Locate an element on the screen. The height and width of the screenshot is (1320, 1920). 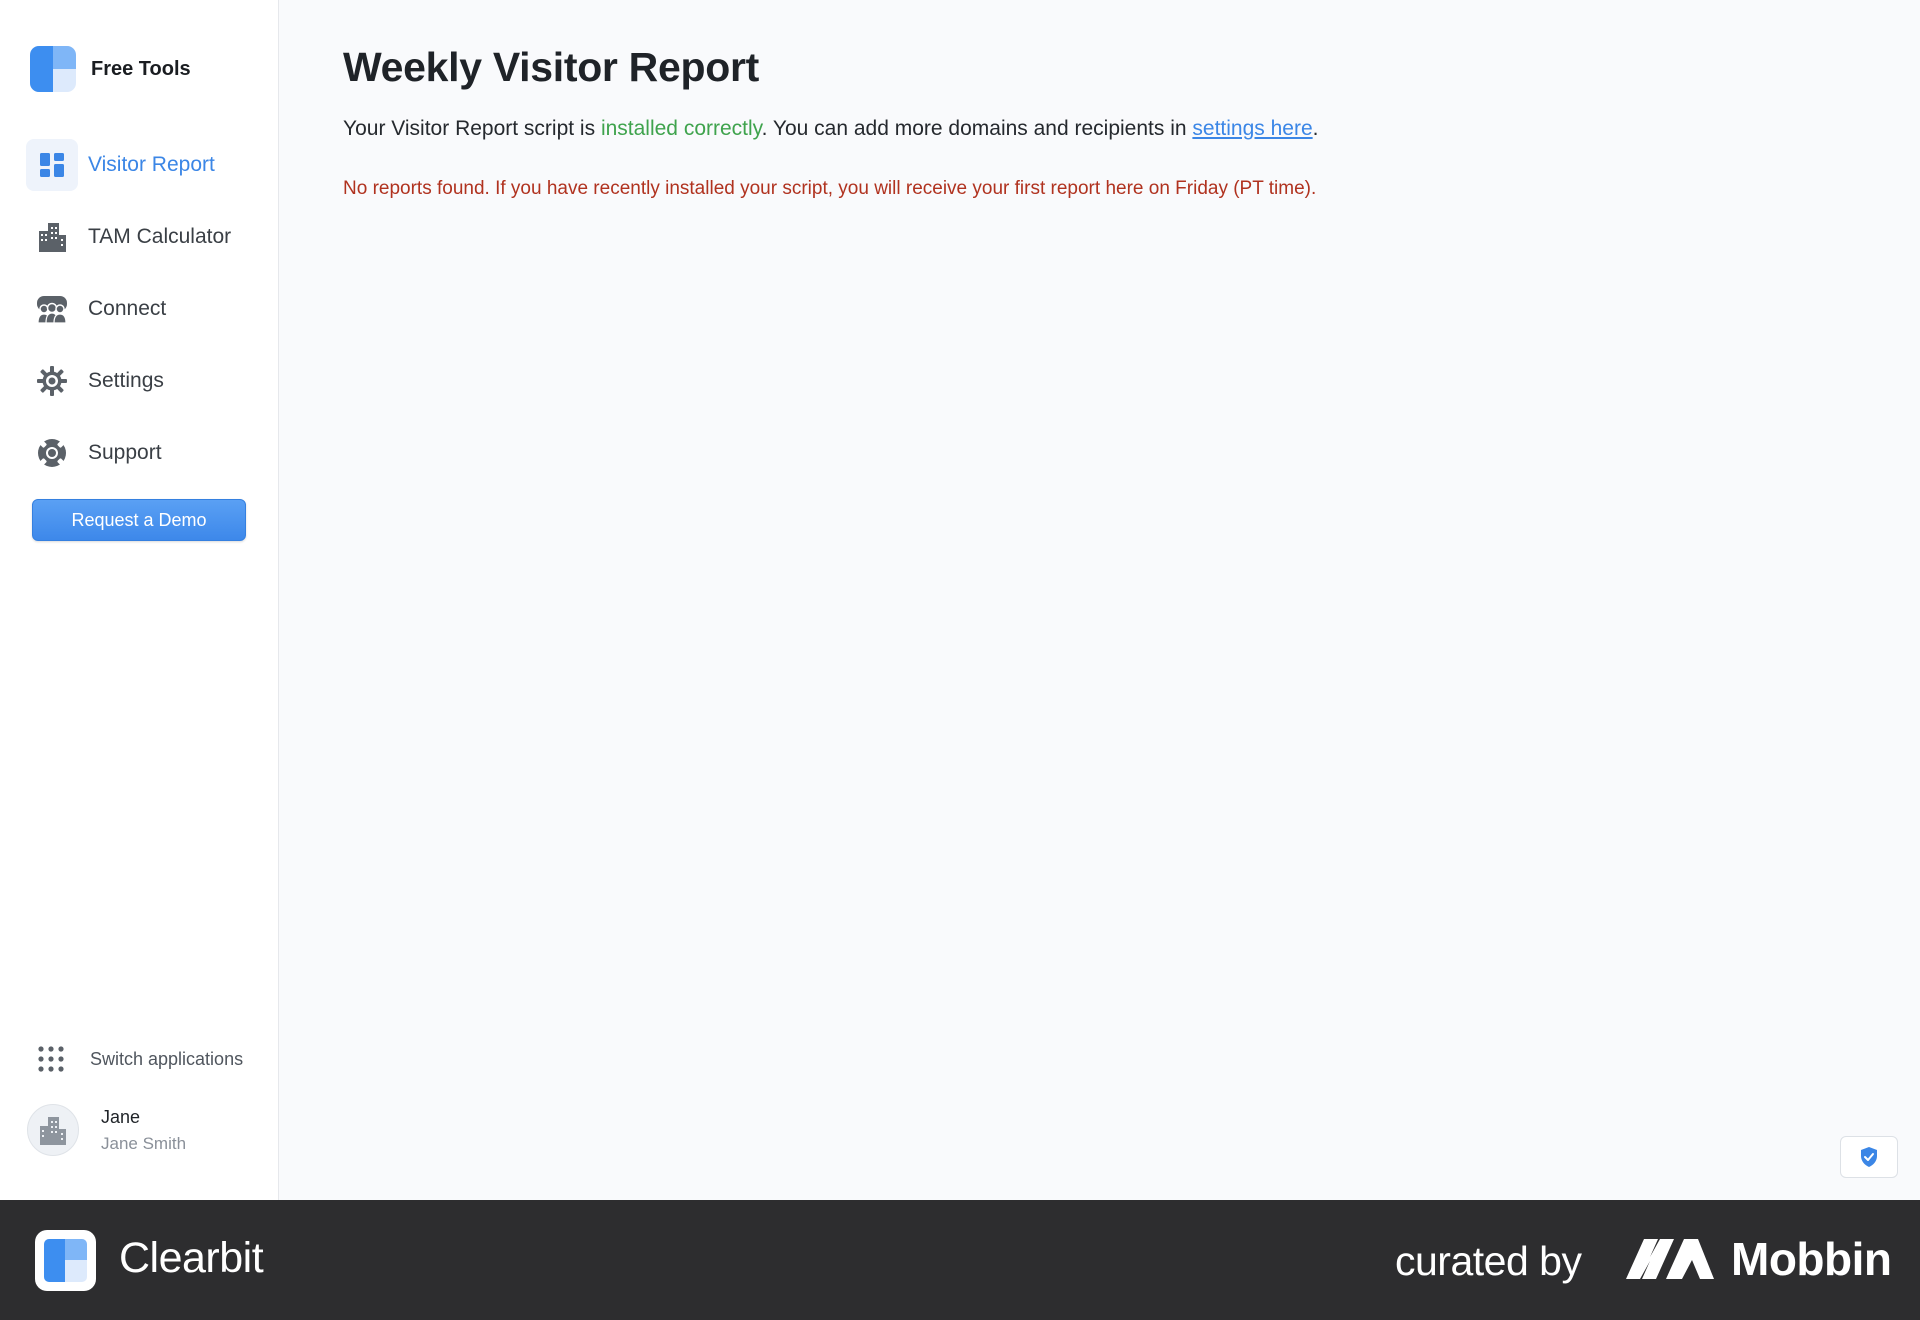
building-avatar-icon is located at coordinates (53, 1131).